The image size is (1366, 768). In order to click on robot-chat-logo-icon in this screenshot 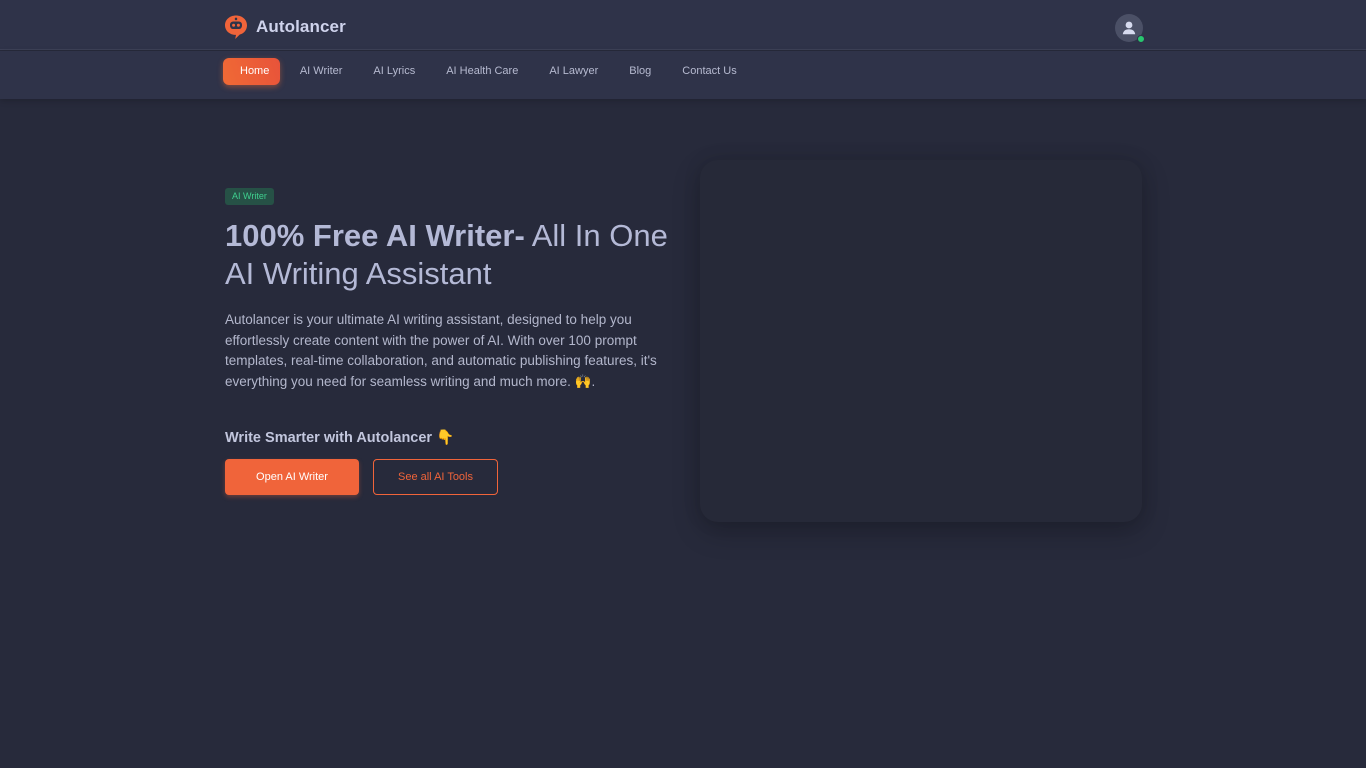, I will do `click(236, 27)`.